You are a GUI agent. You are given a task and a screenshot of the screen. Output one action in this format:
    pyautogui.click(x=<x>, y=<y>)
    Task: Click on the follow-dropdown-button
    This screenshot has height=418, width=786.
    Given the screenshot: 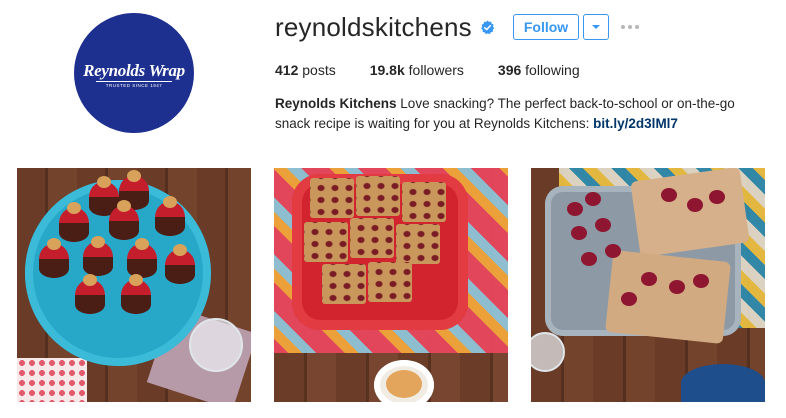 What is the action you would take?
    pyautogui.click(x=596, y=27)
    